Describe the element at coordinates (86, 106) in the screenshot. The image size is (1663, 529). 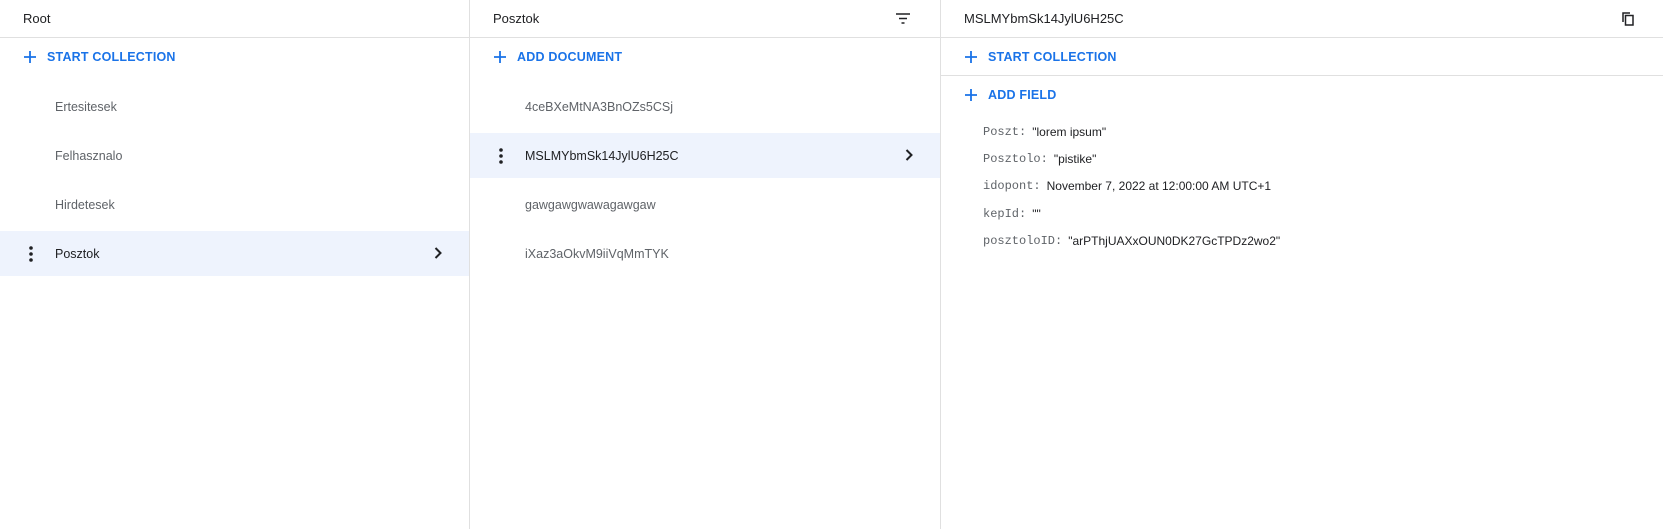
I see `collection-item-label: Ertesitesek` at that location.